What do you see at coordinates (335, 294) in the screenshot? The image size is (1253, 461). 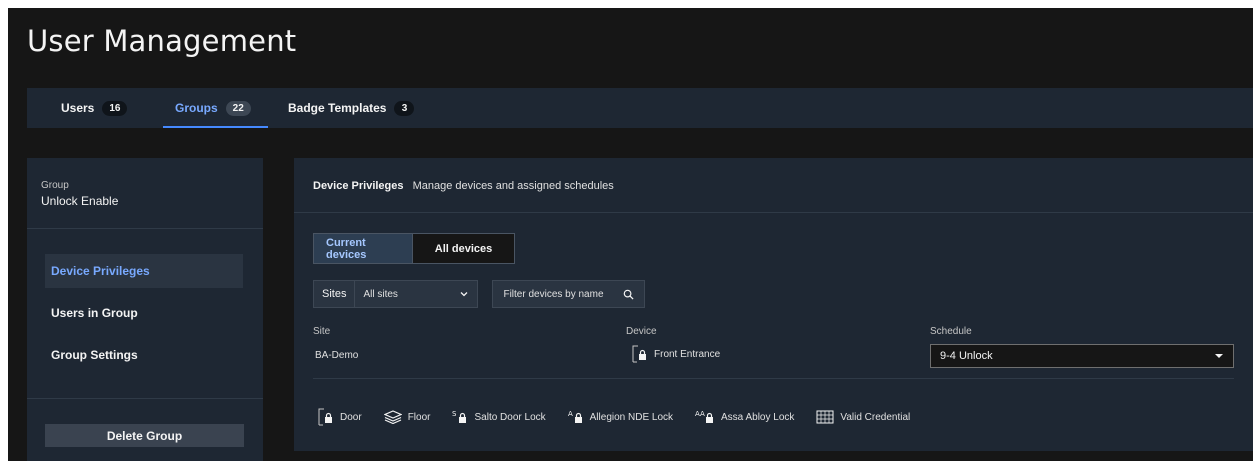 I see `sites-label: Sites` at bounding box center [335, 294].